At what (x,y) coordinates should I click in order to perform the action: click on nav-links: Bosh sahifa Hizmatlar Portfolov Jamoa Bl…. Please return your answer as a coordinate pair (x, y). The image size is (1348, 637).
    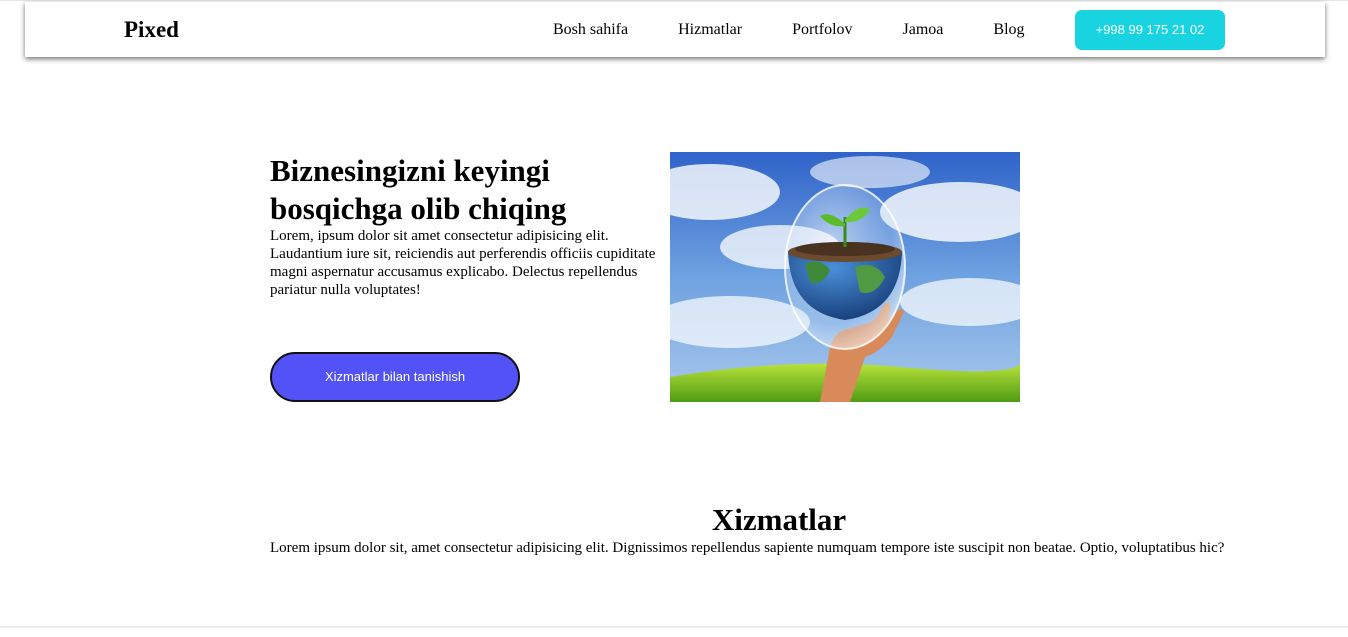
    Looking at the image, I should click on (789, 30).